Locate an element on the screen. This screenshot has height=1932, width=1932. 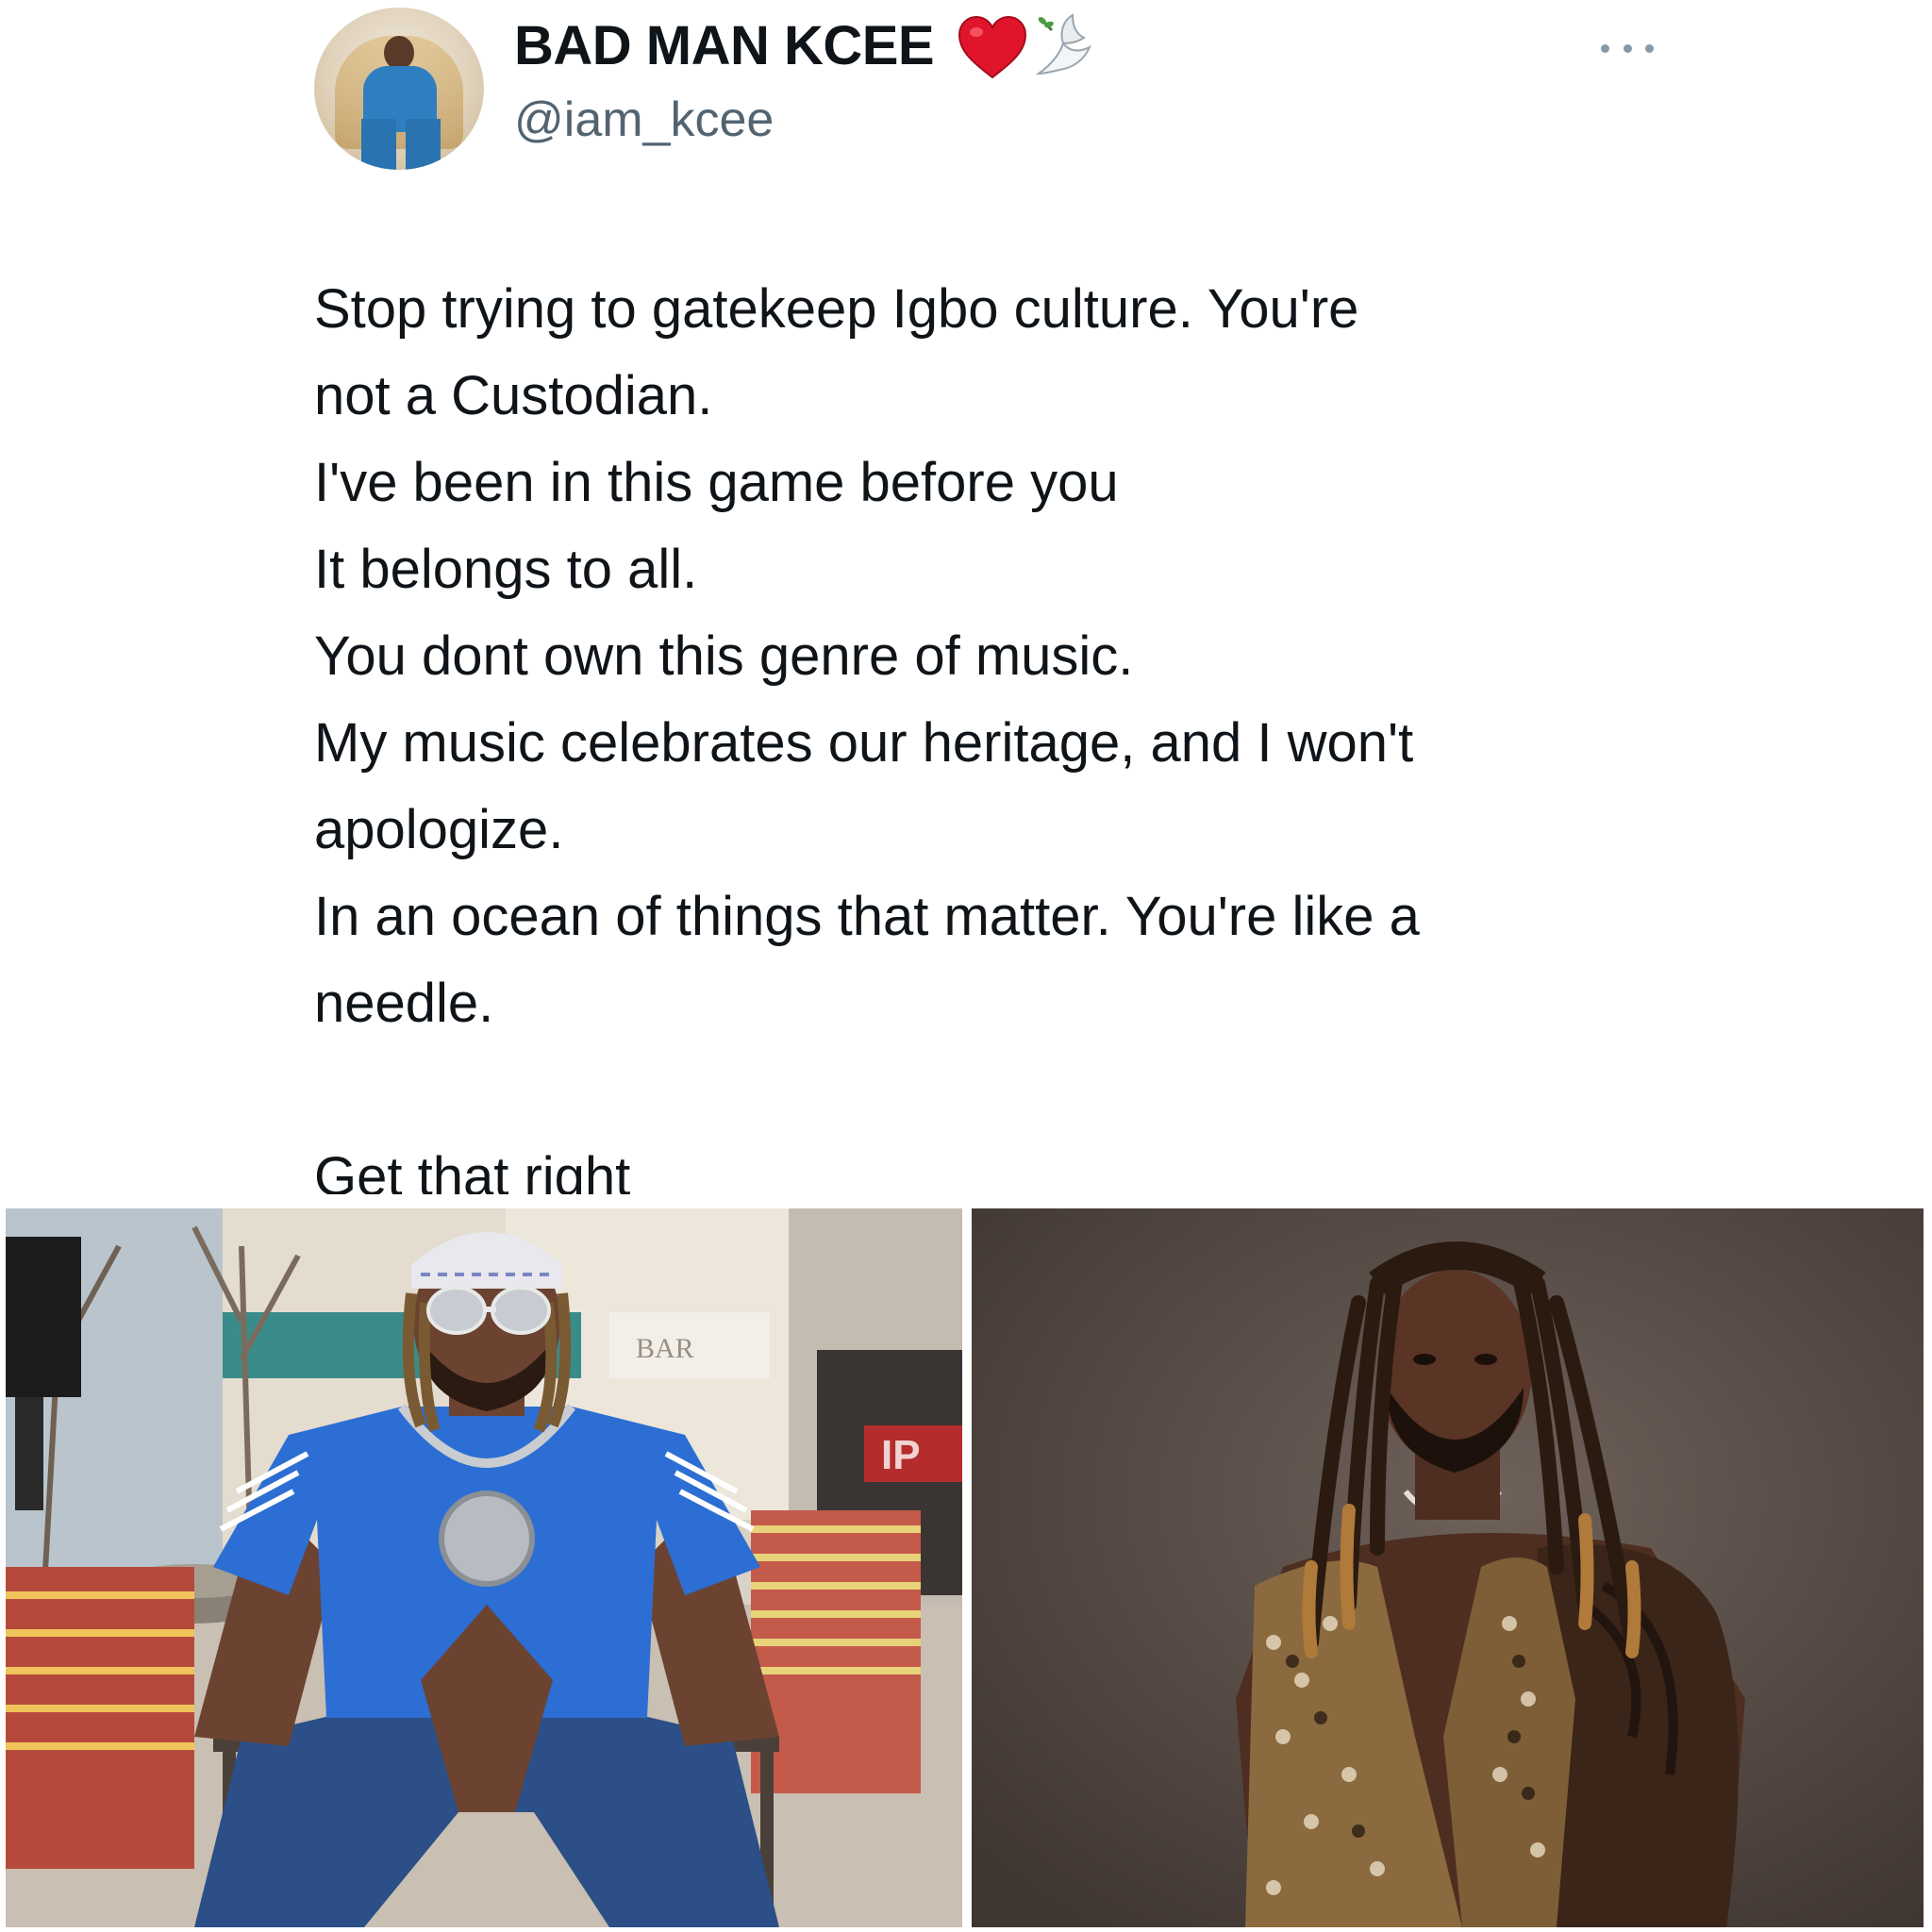
author-avatar is located at coordinates (399, 89).